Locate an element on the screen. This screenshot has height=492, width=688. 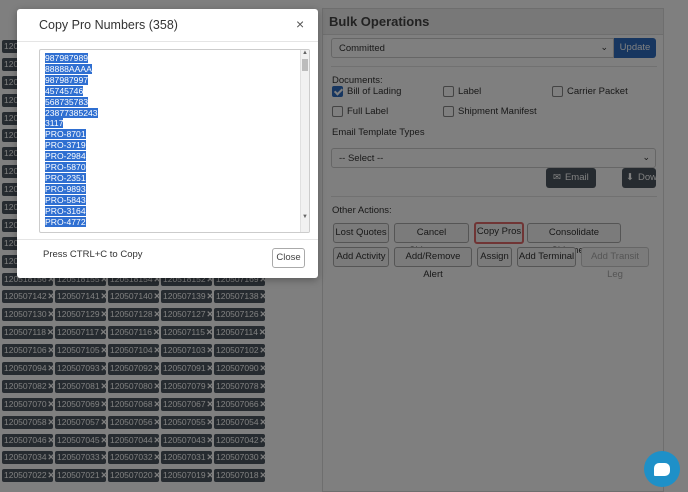
pro-number: PRO-3164 is located at coordinates (65, 210).